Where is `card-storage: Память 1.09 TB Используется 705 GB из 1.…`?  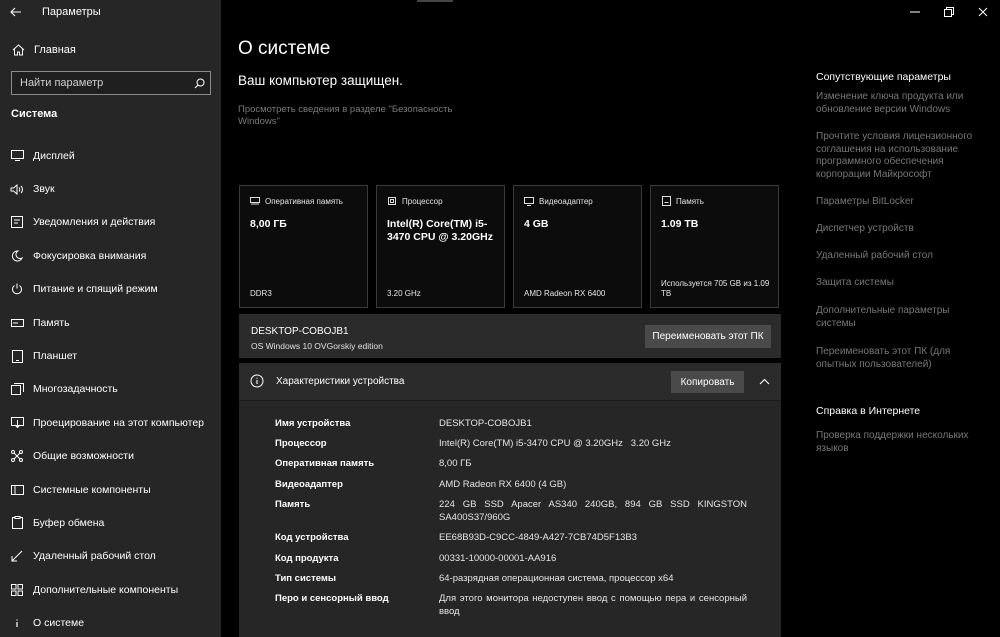
card-storage: Память 1.09 TB Используется 705 GB из 1.… is located at coordinates (714, 246).